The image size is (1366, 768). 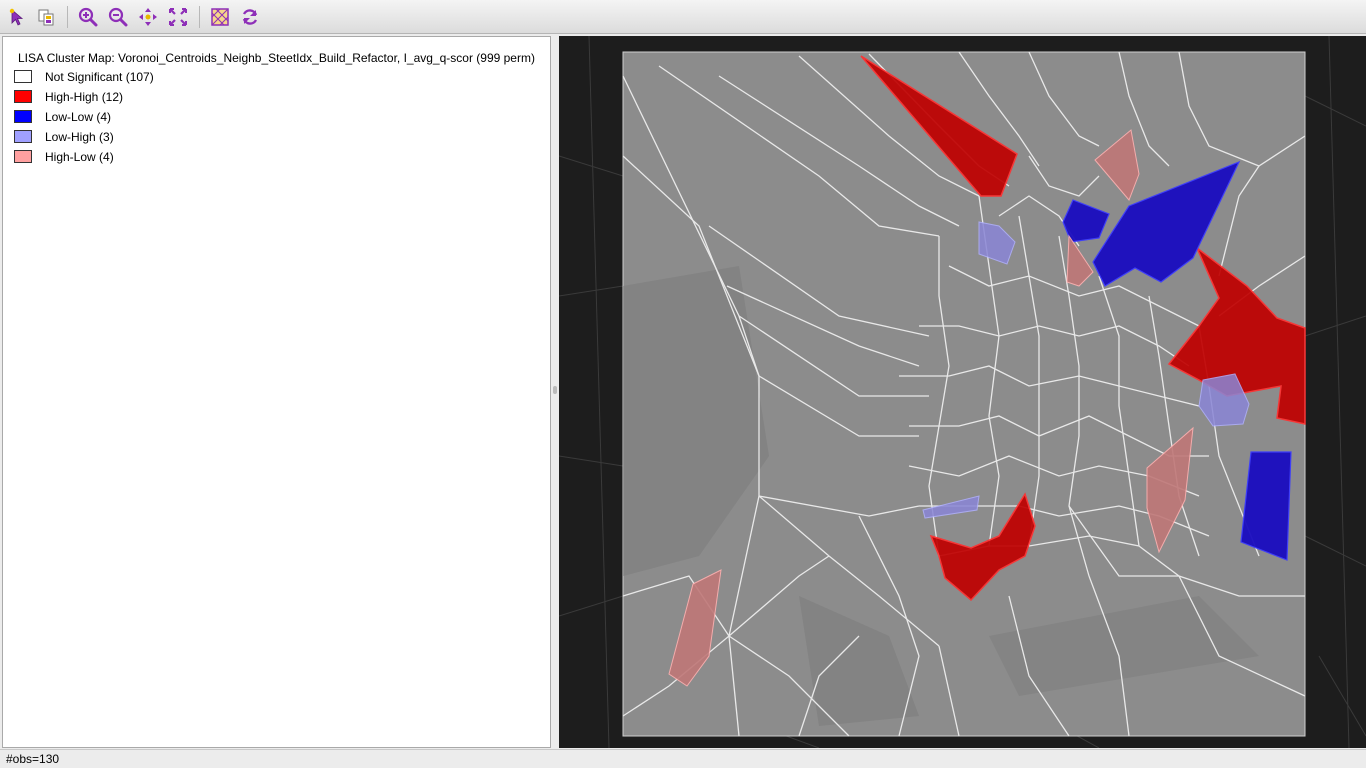 What do you see at coordinates (88, 17) in the screenshot?
I see `zoom-in-icon` at bounding box center [88, 17].